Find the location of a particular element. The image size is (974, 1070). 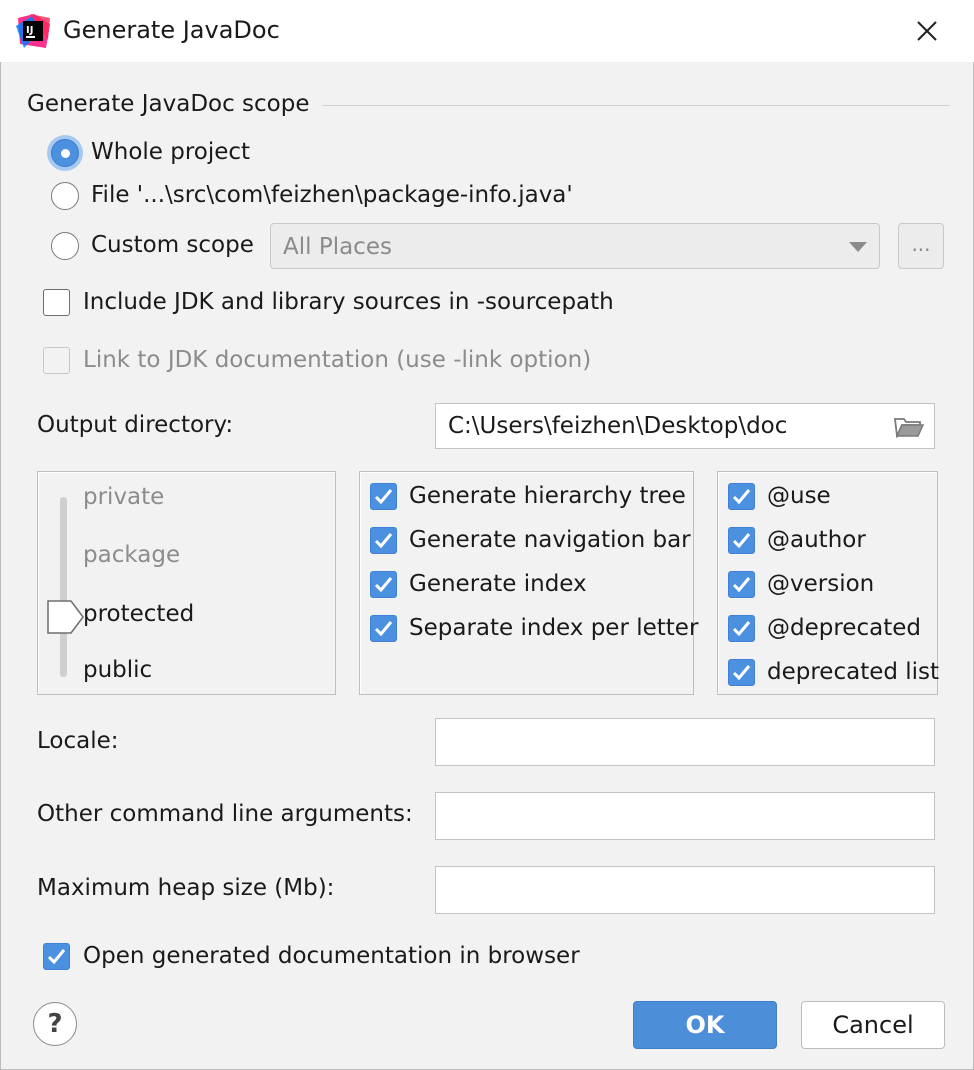

radio-custom-scope-label: Custom scope is located at coordinates (172, 245).